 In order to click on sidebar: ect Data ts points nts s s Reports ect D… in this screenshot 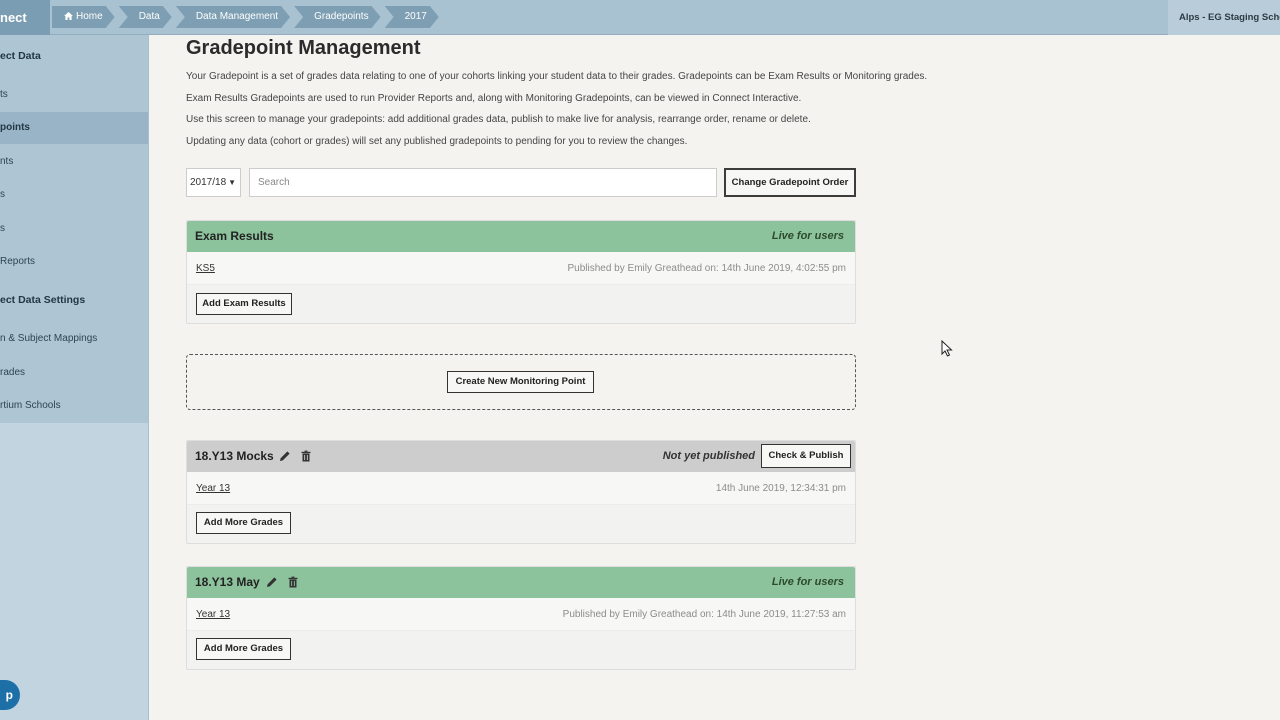, I will do `click(74, 377)`.